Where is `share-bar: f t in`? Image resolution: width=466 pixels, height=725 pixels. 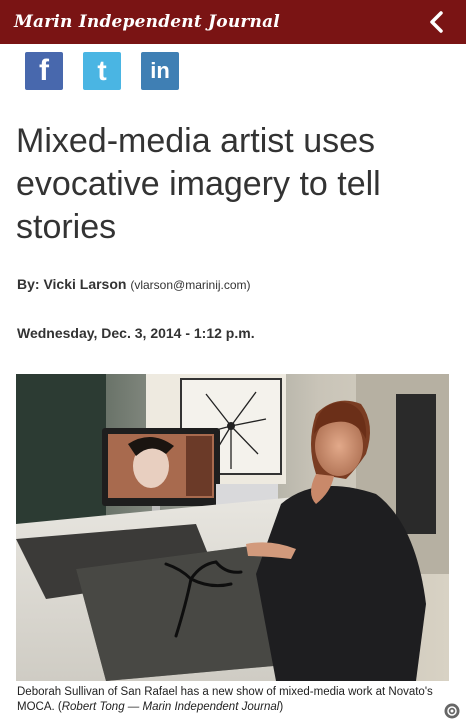
share-bar: f t in is located at coordinates (102, 71).